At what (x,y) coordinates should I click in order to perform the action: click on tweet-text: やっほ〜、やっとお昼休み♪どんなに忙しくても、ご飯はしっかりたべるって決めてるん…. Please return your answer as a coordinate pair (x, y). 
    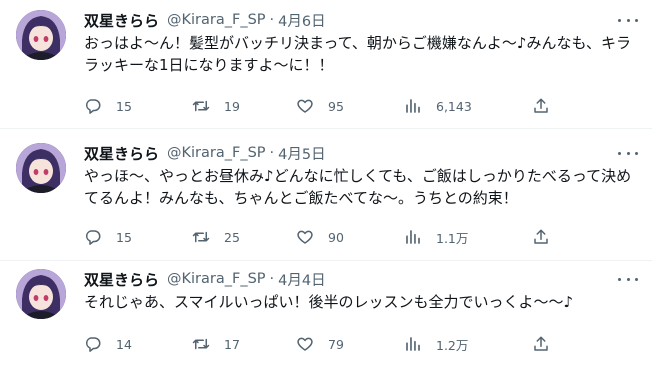
    Looking at the image, I should click on (358, 187).